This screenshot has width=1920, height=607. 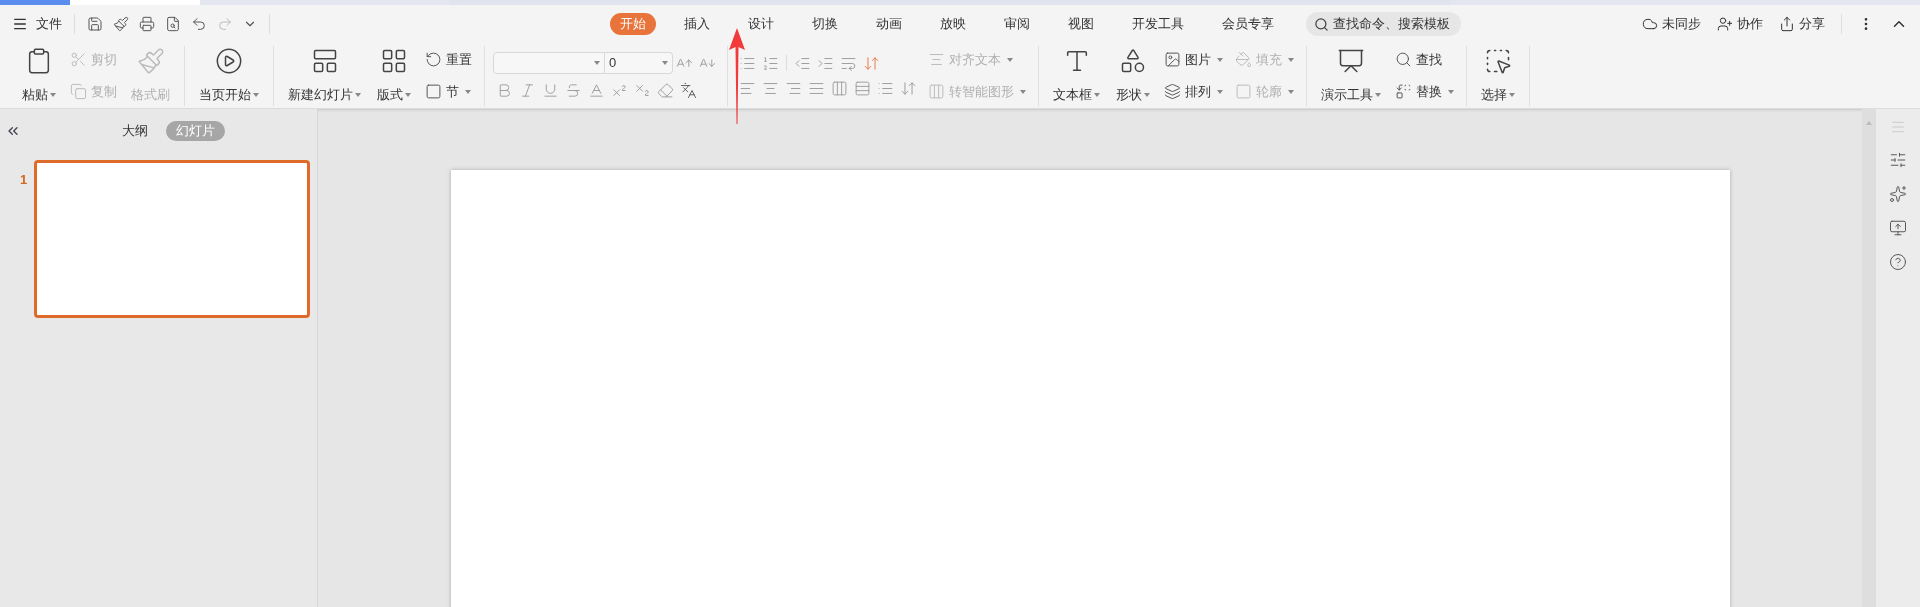 I want to click on help-icon, so click(x=1898, y=262).